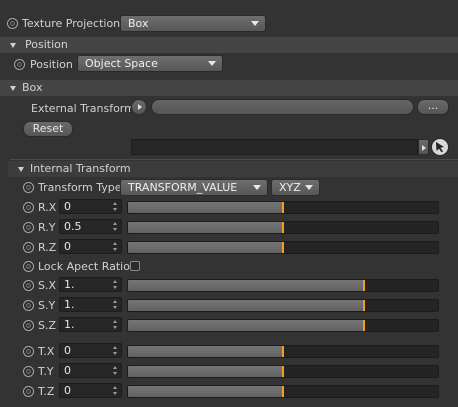 The height and width of the screenshot is (407, 458). I want to click on param-label: S.Y, so click(47, 305).